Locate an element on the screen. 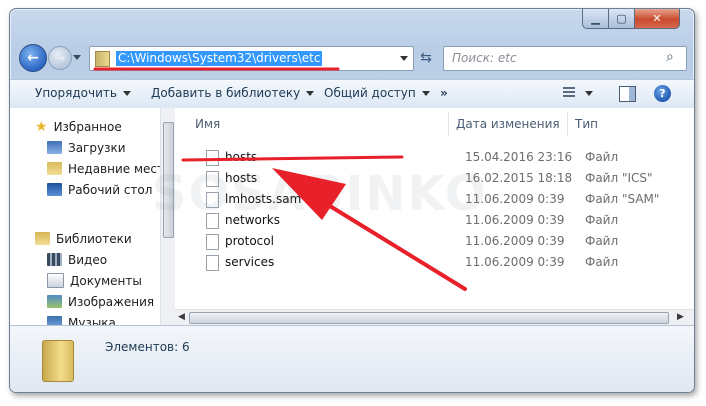 This screenshot has height=406, width=706. hosts-underline is located at coordinates (292, 158).